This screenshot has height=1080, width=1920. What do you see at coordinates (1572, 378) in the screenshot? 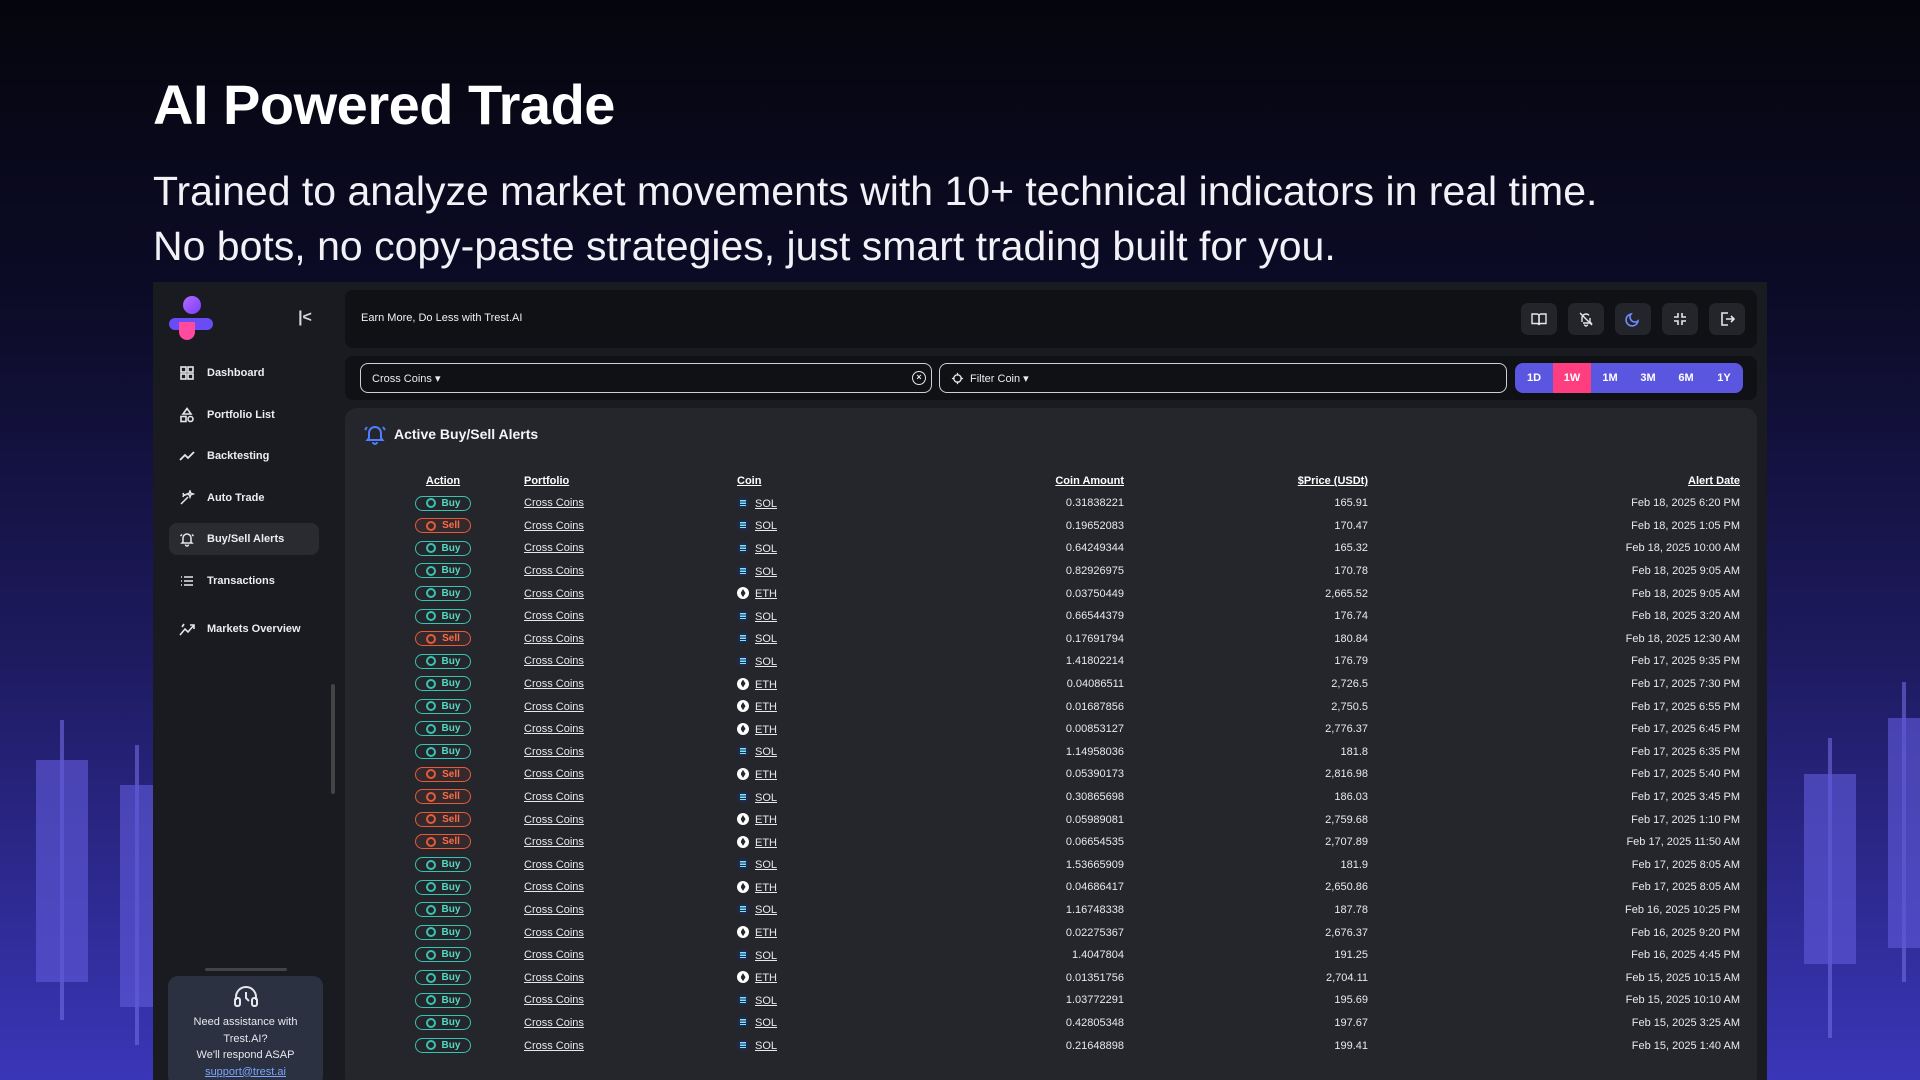
I see `range-tab-1w: 1W` at bounding box center [1572, 378].